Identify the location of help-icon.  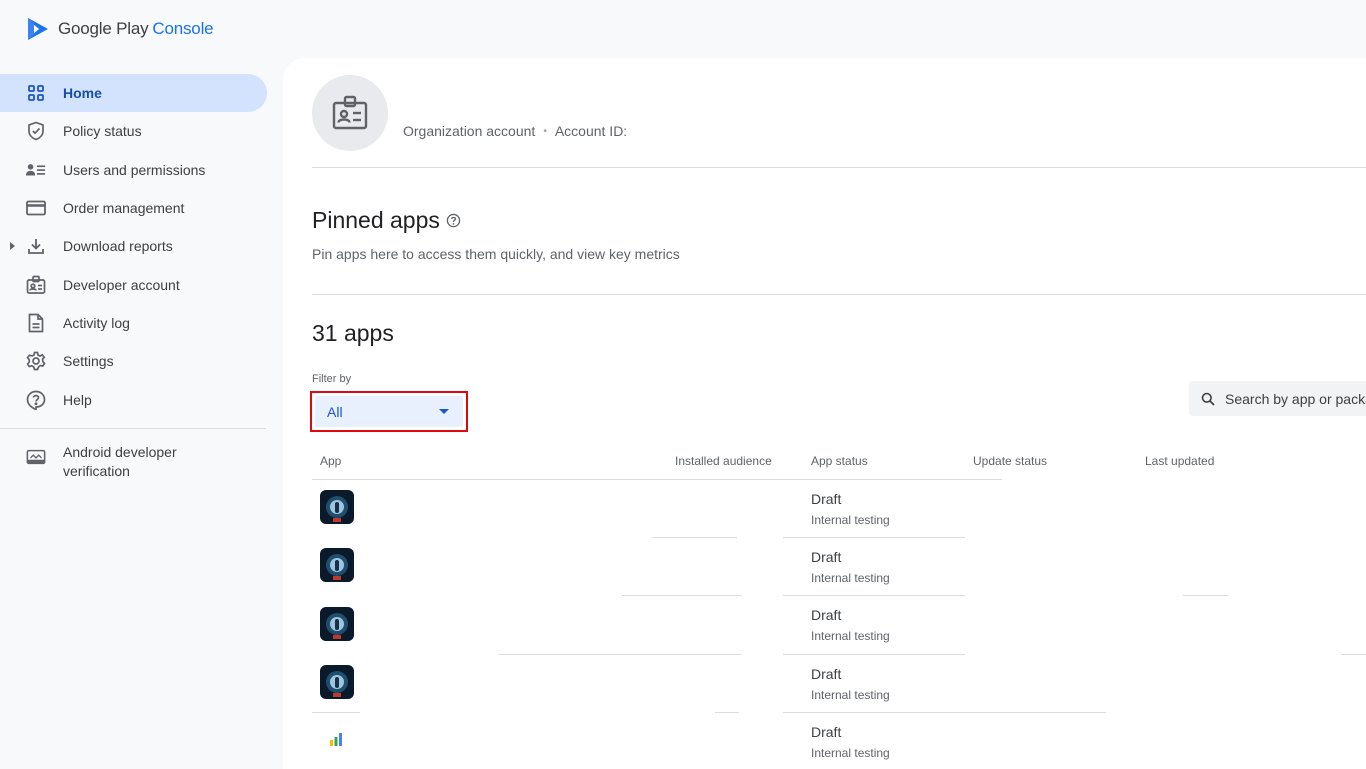
(36, 400).